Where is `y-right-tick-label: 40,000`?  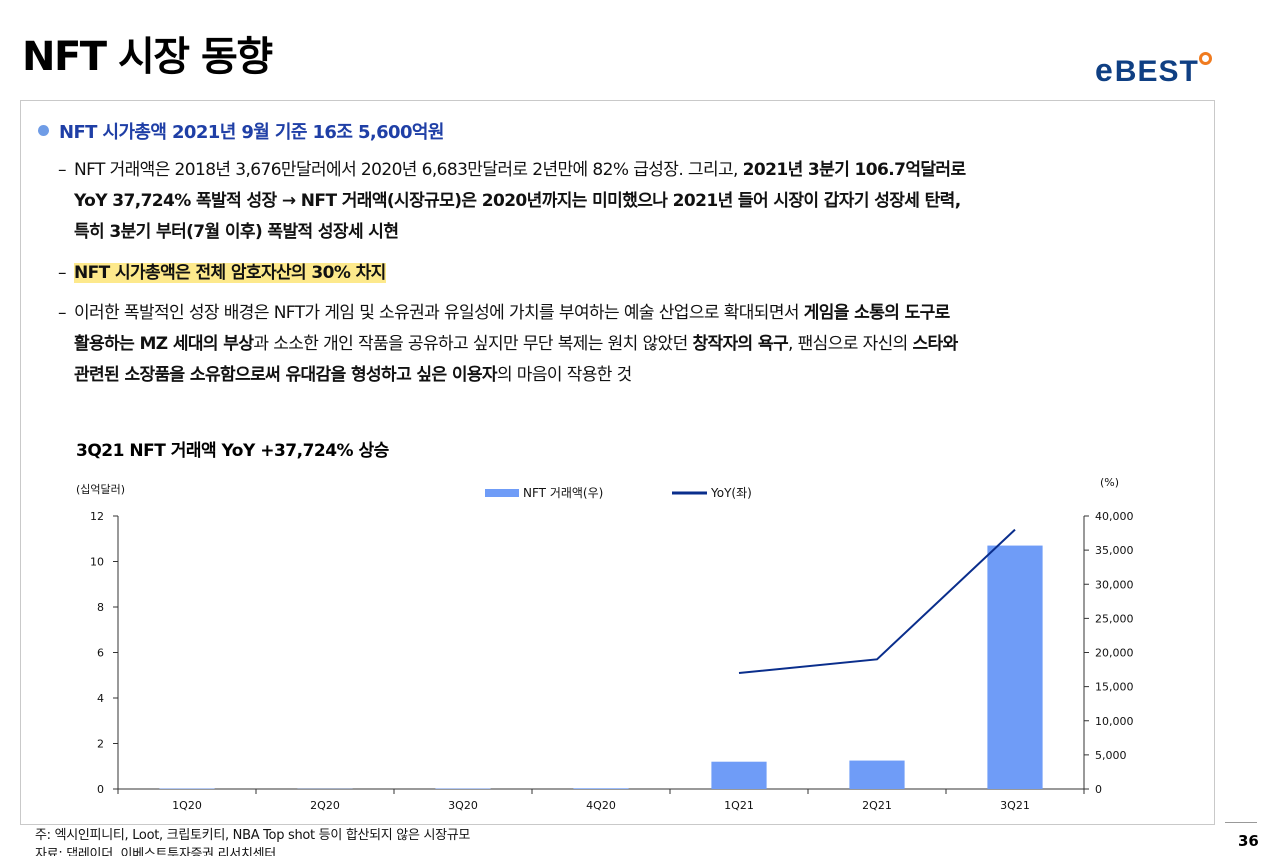 y-right-tick-label: 40,000 is located at coordinates (1114, 516).